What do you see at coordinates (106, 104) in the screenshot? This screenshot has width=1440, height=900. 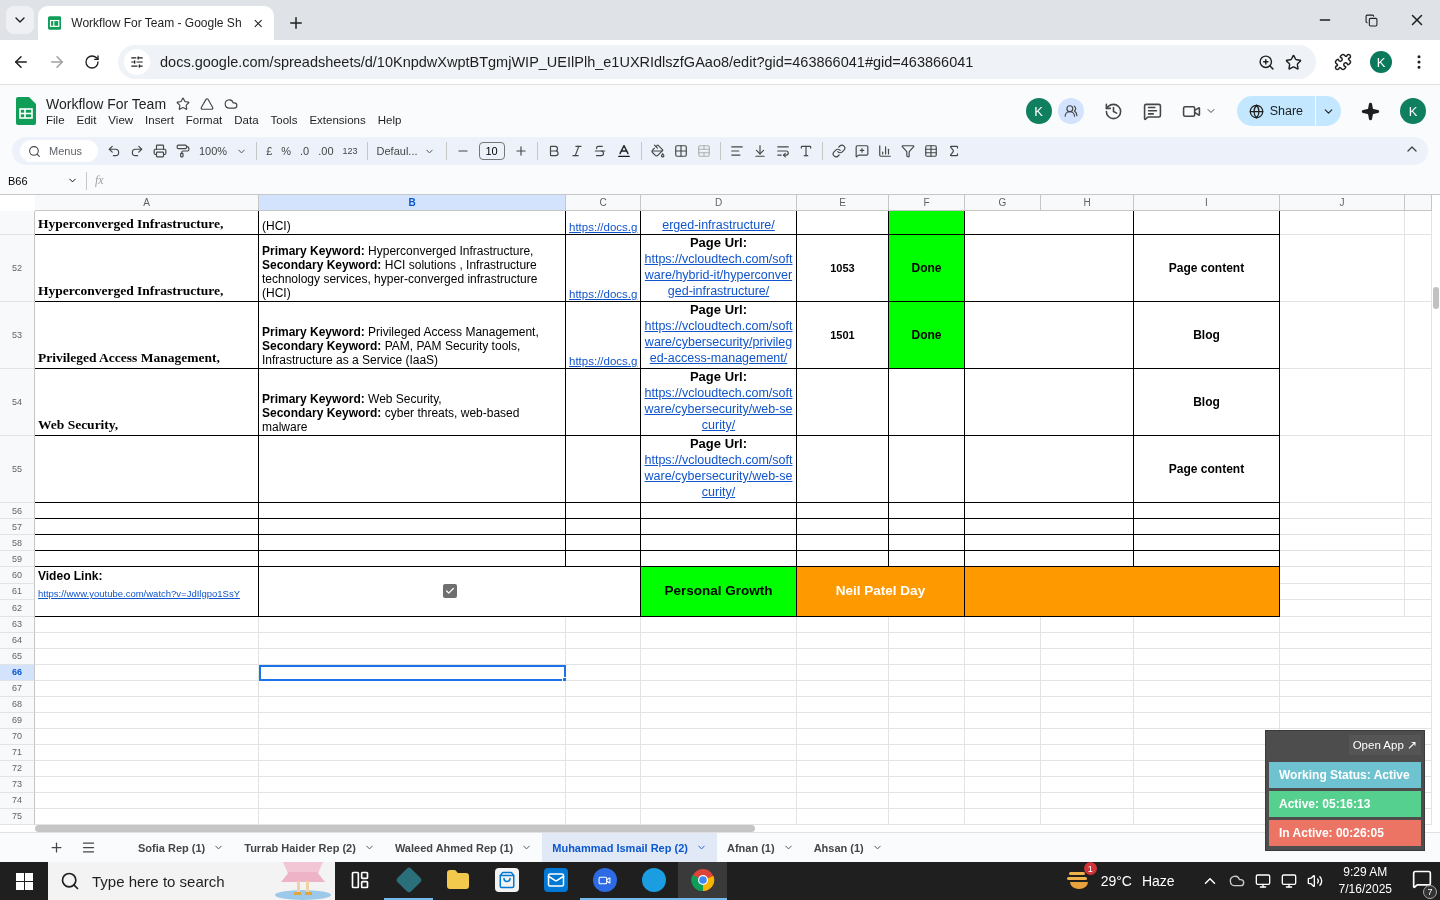 I see `document-title: Workflow For Team` at bounding box center [106, 104].